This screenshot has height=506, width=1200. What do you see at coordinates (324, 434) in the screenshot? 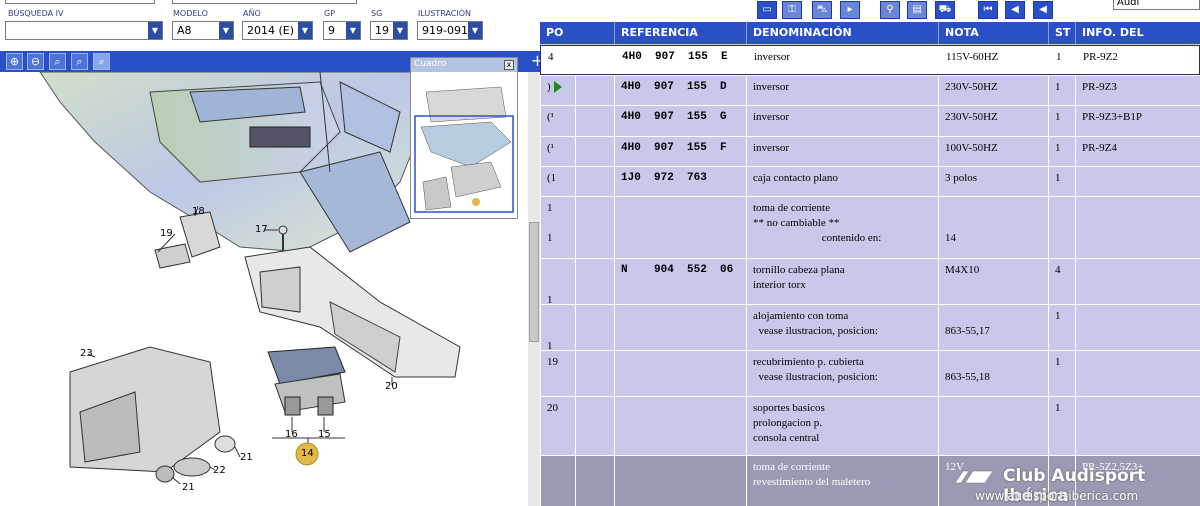
I see `callout-15: 15` at bounding box center [324, 434].